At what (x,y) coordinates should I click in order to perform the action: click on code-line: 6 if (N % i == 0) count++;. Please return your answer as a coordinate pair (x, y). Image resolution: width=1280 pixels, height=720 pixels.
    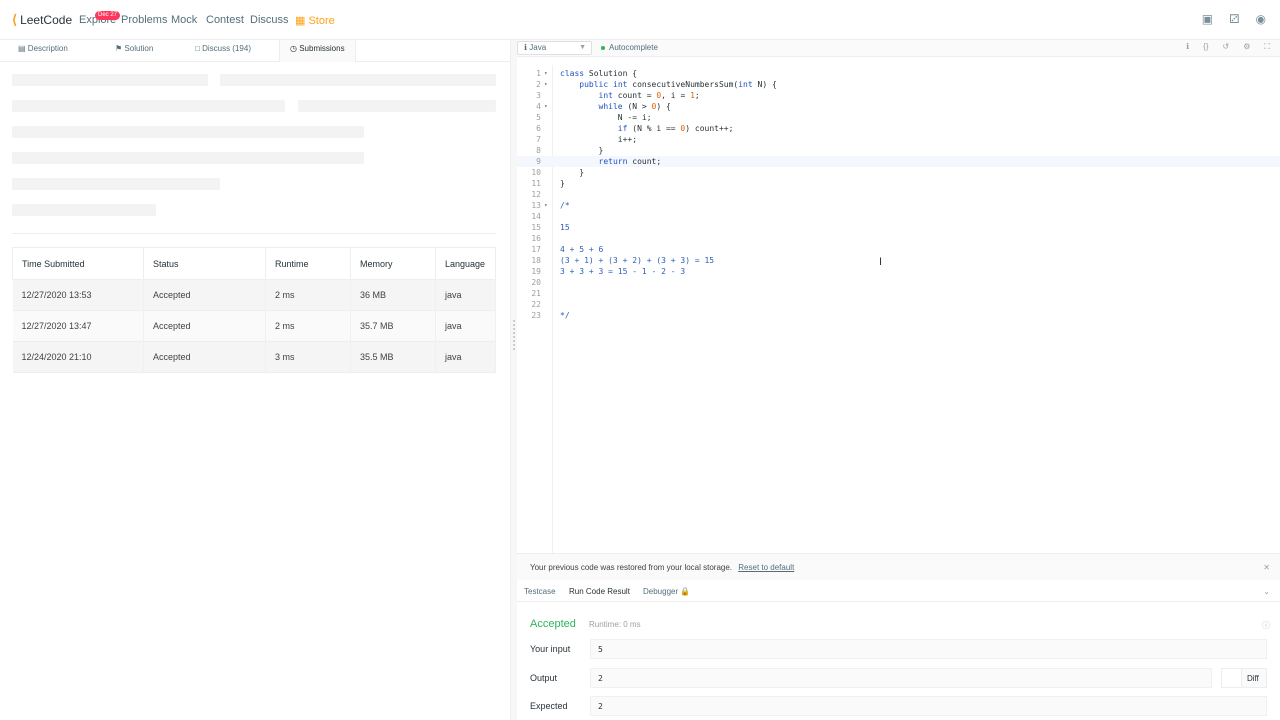
    Looking at the image, I should click on (635, 128).